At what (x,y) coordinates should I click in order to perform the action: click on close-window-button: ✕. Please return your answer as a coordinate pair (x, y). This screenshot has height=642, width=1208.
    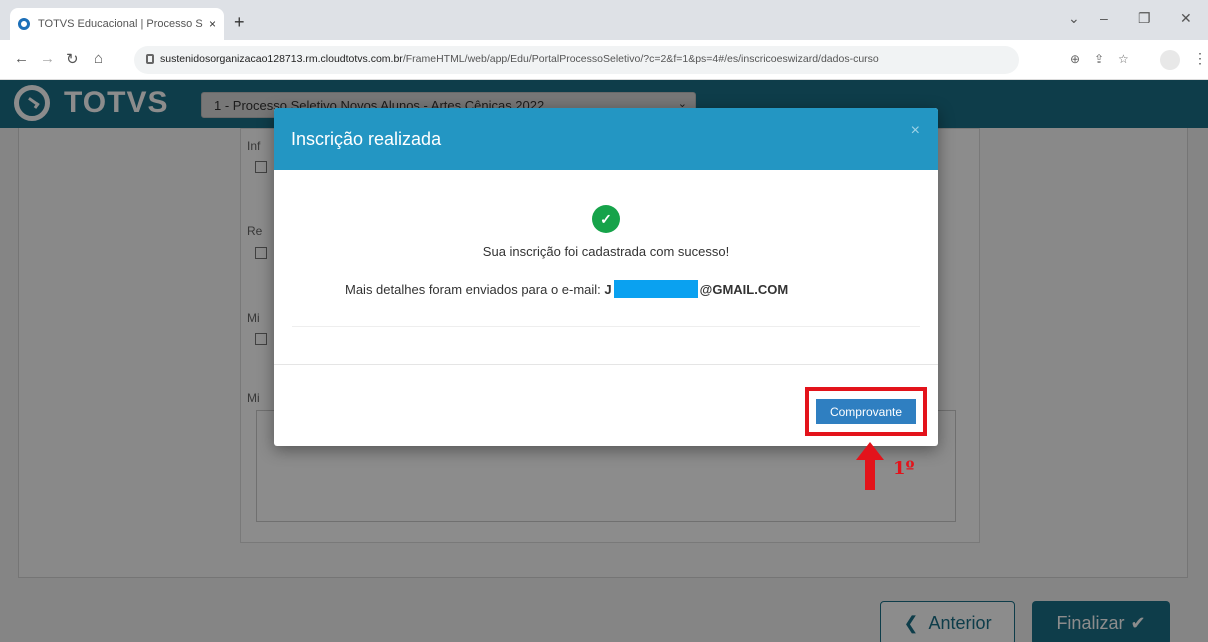
    Looking at the image, I should click on (1186, 18).